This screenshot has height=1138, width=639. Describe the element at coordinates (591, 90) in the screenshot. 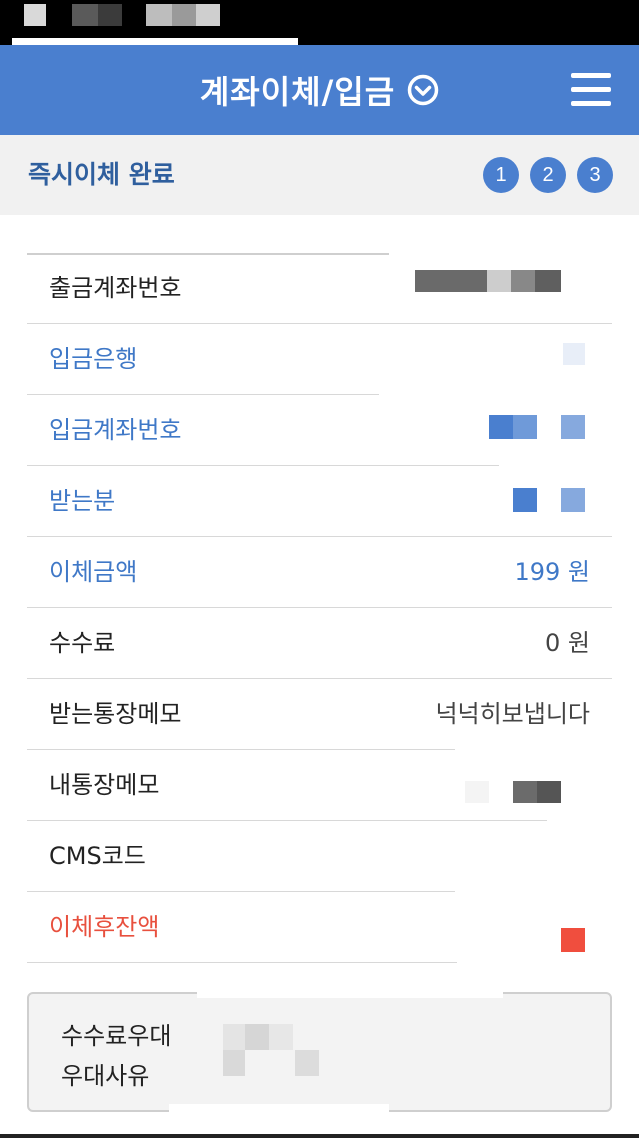

I see `hamburger-menu-icon` at that location.